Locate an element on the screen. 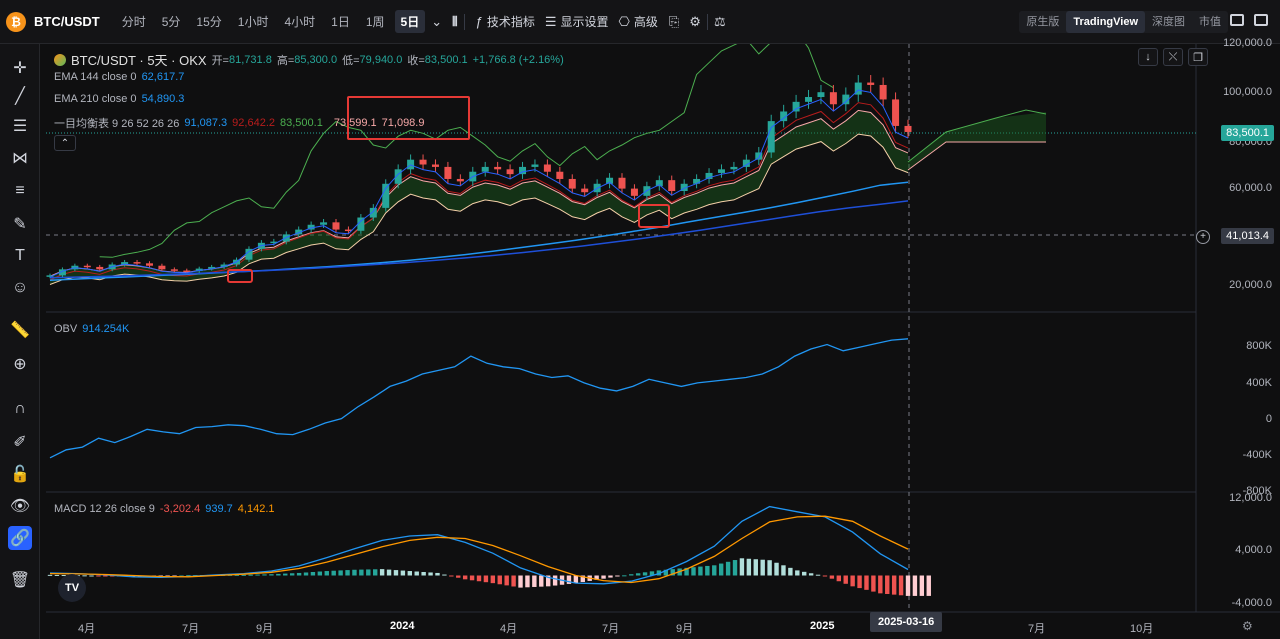 The height and width of the screenshot is (639, 1280). interval-option: 分时 is located at coordinates (134, 21).